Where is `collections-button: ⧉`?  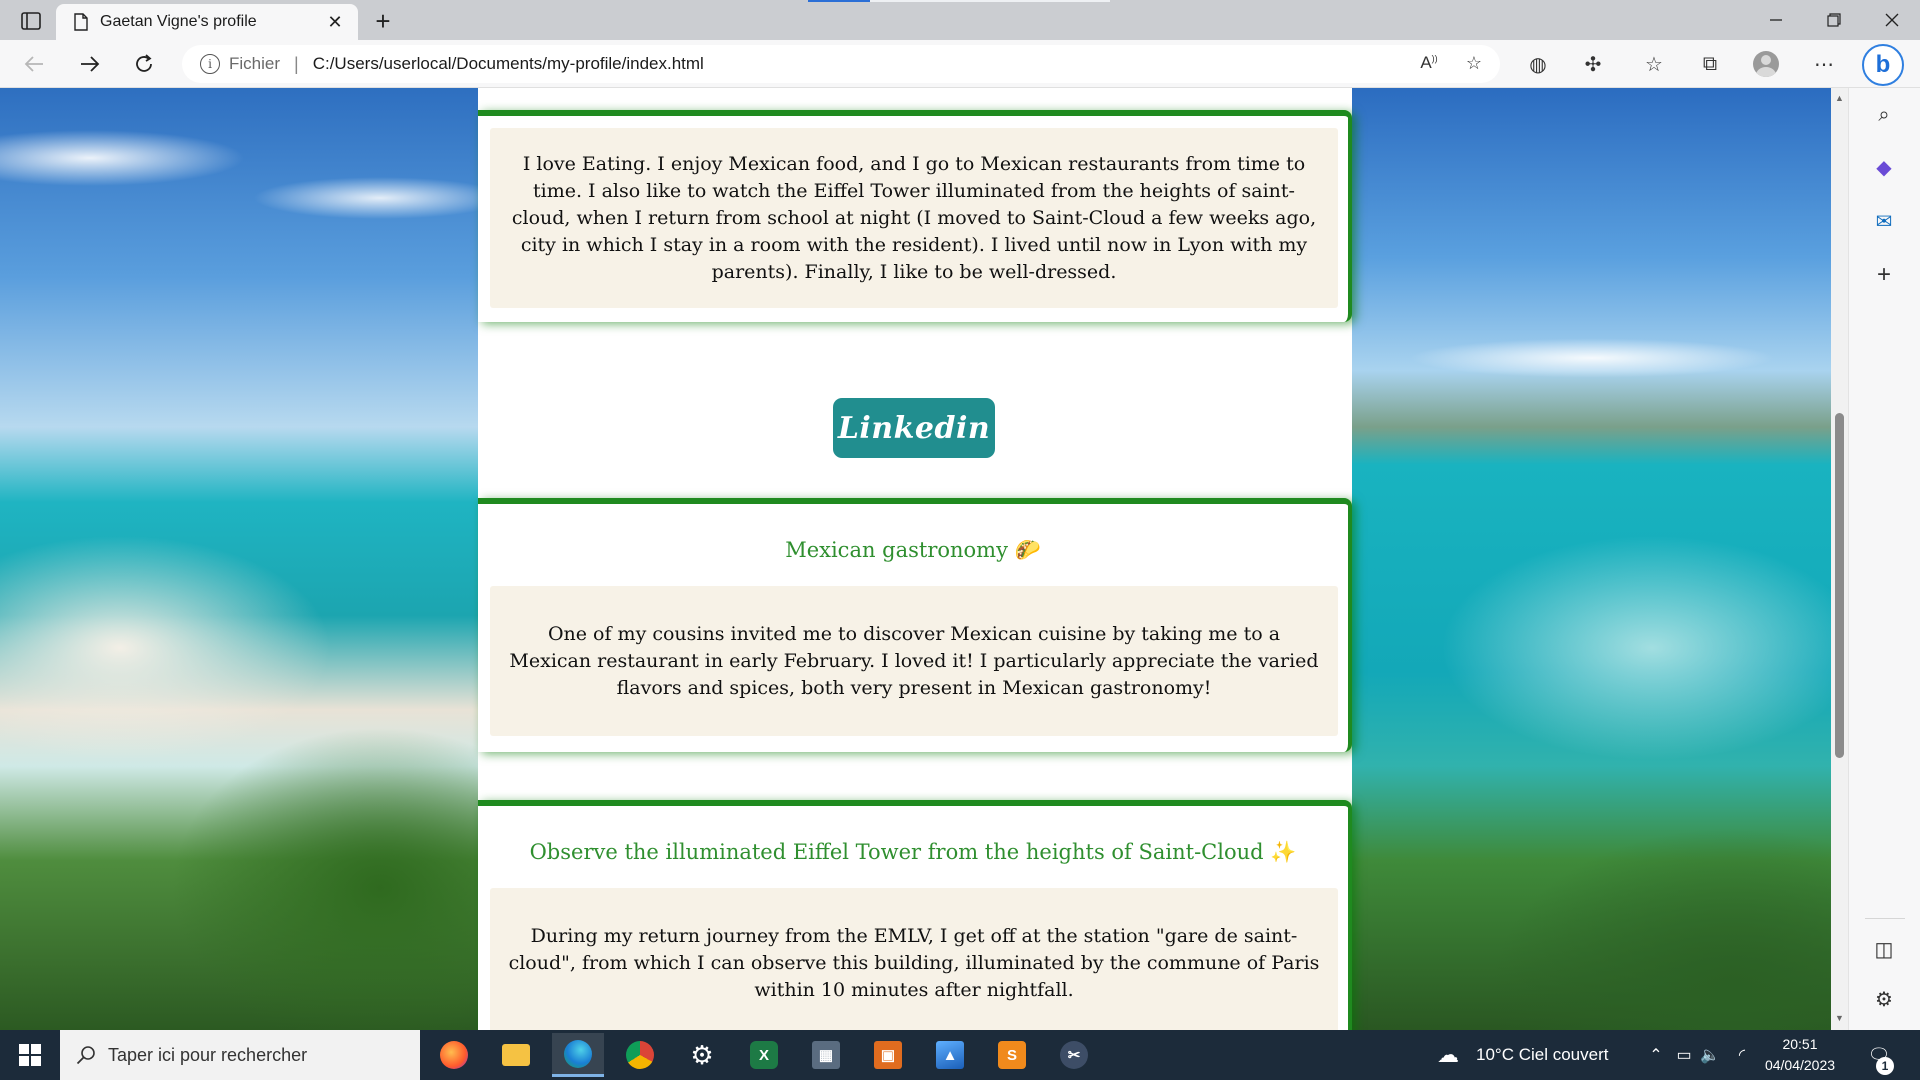 collections-button: ⧉ is located at coordinates (1710, 64).